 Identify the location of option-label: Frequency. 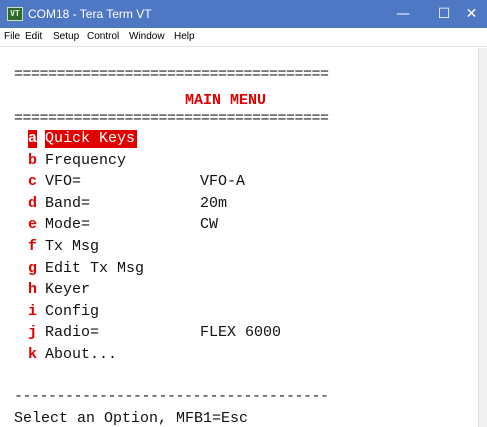
(86, 160).